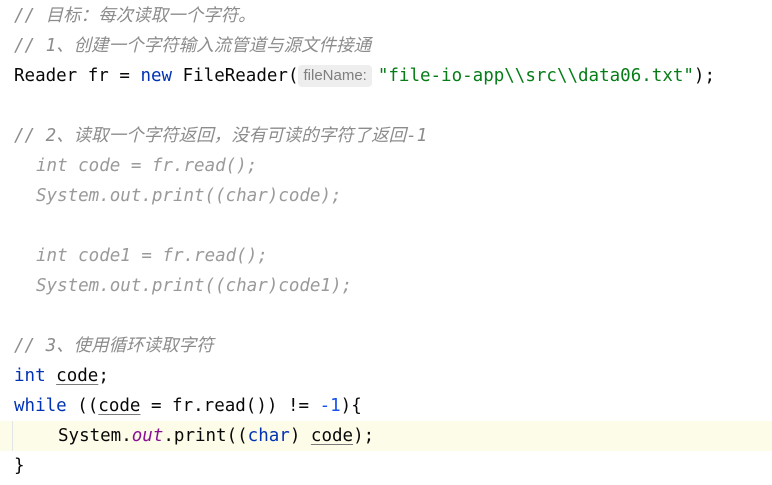  What do you see at coordinates (235, 76) in the screenshot?
I see `constructor-filereader: FileReader(` at bounding box center [235, 76].